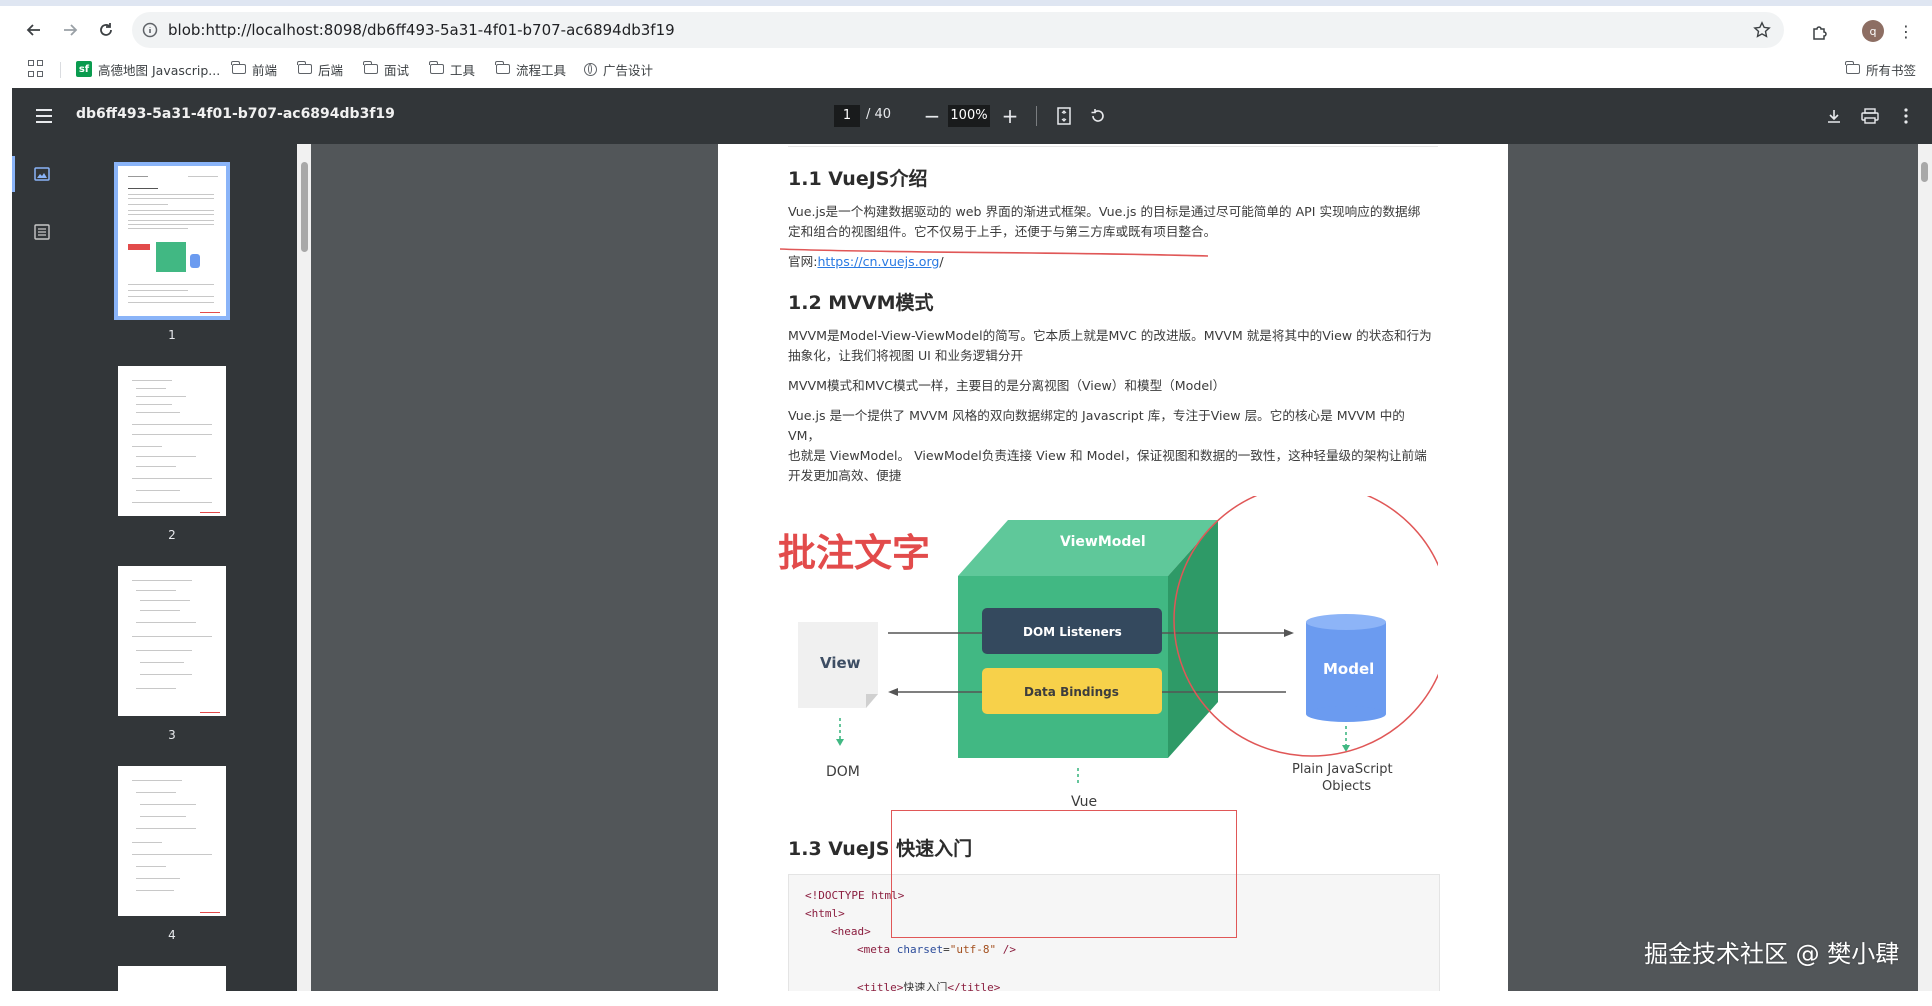 Image resolution: width=1932 pixels, height=1006 pixels. I want to click on bookmark-ad-design: 广告设计, so click(618, 69).